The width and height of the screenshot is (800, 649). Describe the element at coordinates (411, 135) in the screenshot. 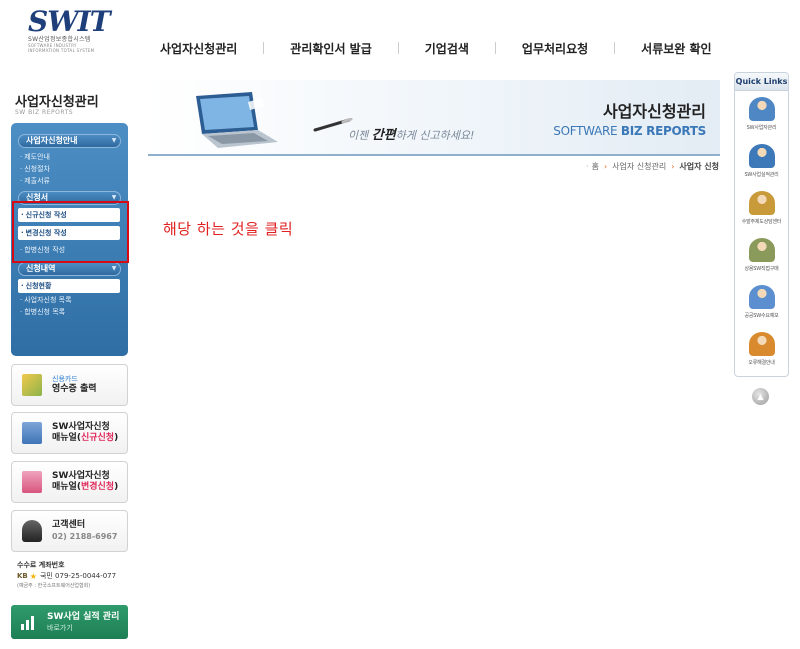

I see `banner-slogan: 이젠 간편하게 신고하세요!` at that location.